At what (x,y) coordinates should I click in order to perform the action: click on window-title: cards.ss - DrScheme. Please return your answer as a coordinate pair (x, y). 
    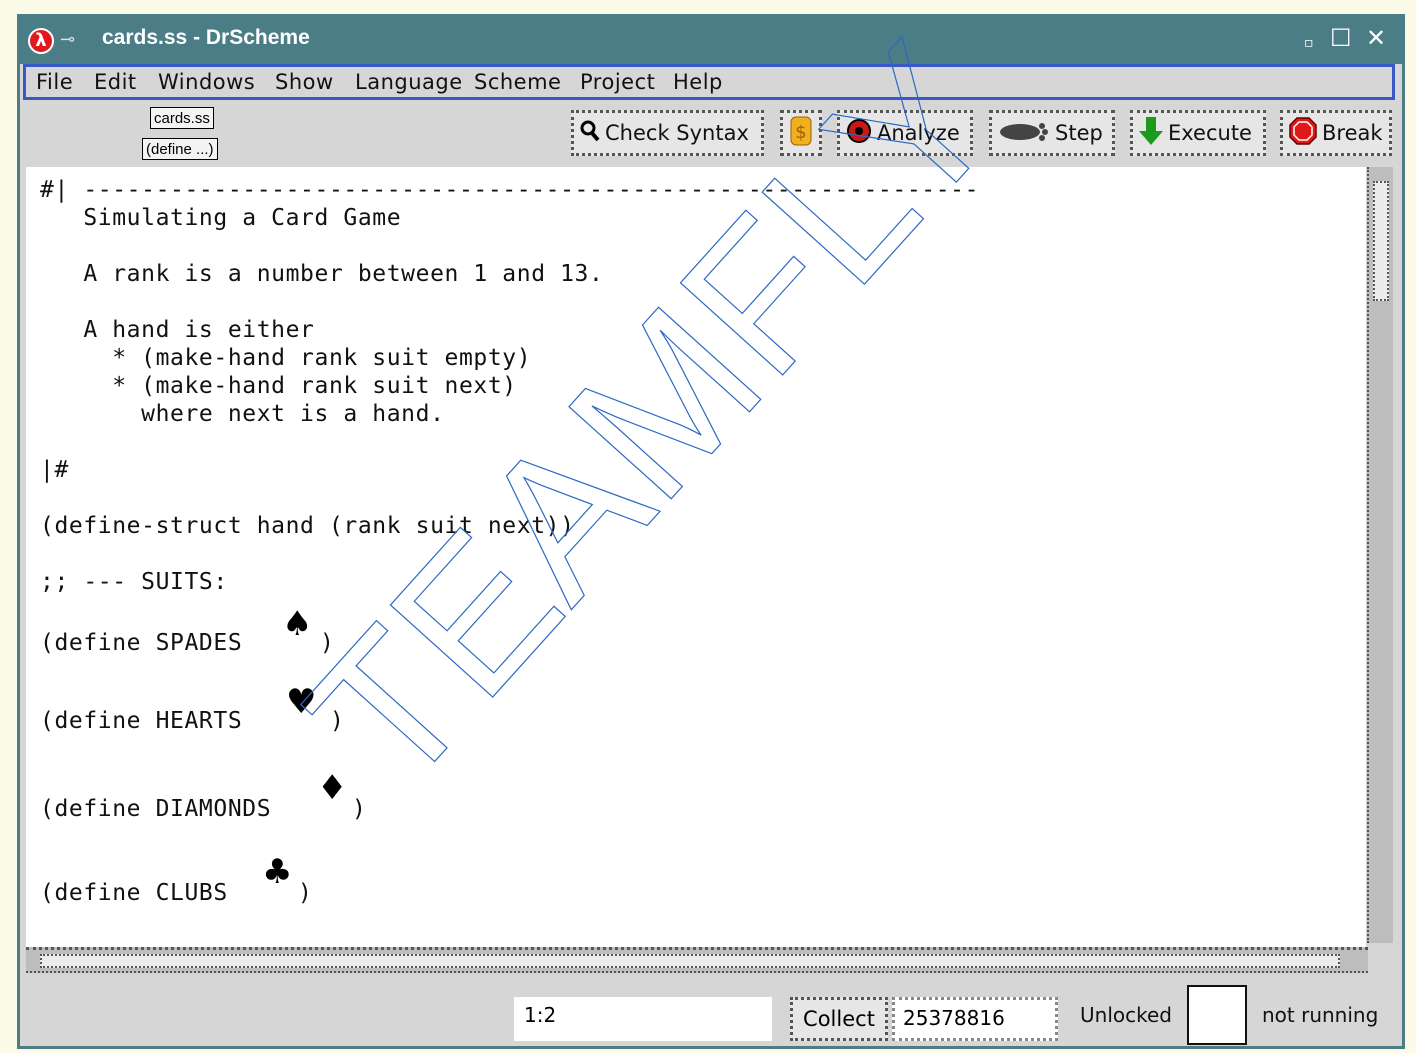
    Looking at the image, I should click on (206, 37).